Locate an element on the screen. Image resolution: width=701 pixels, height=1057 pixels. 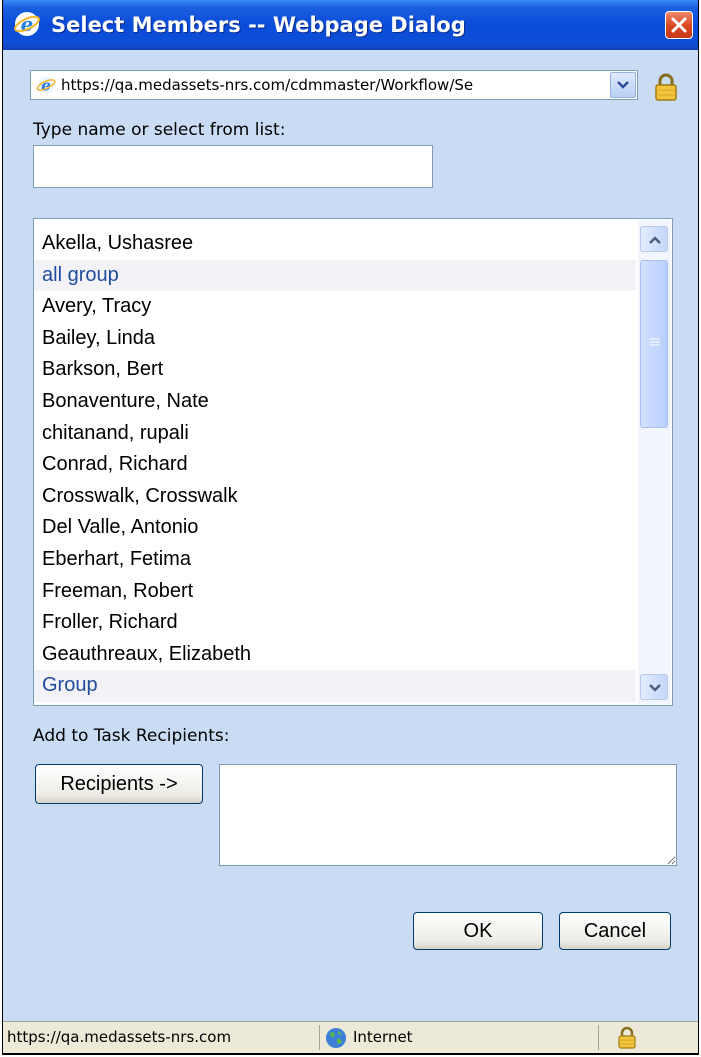
list-item: chitanand, rupali is located at coordinates (335, 434).